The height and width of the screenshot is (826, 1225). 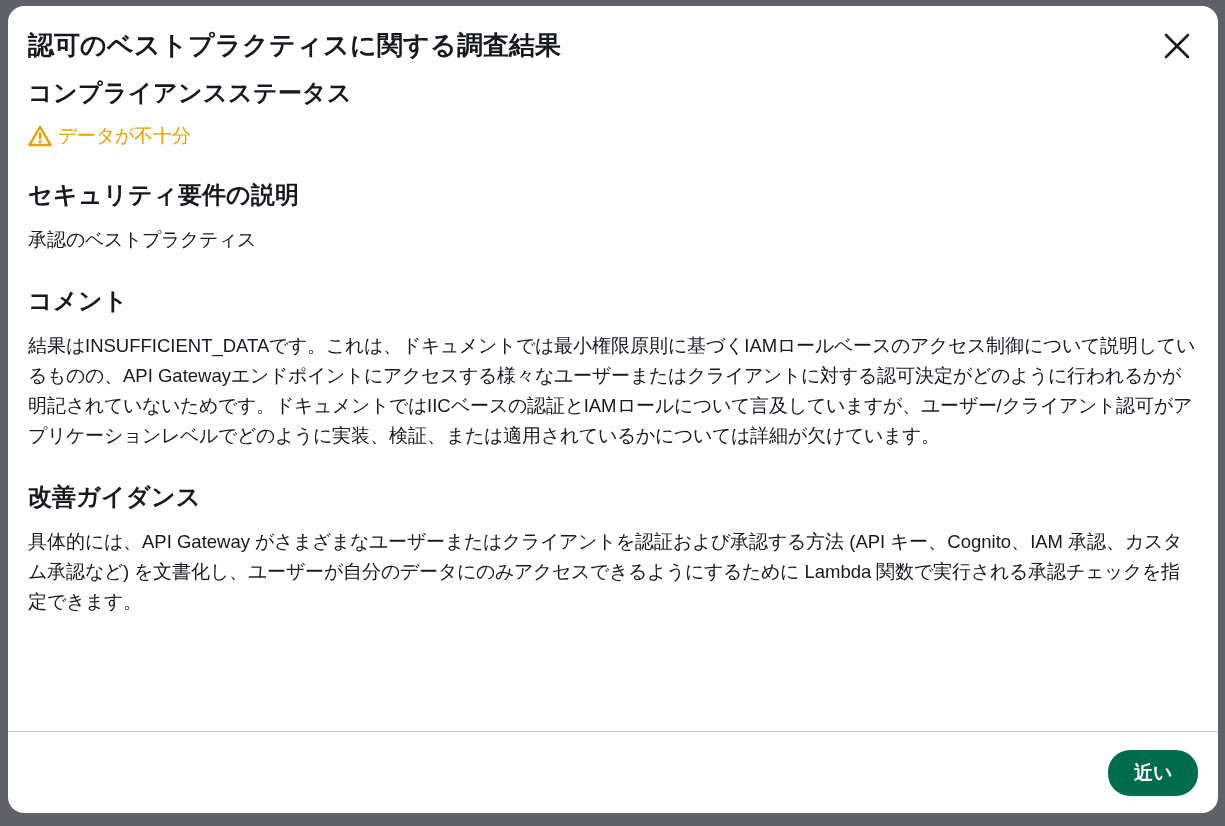 What do you see at coordinates (612, 391) in the screenshot?
I see `section-text: 結果はINSUFFICIENT_DATAです。これは、ドキュメントでは最小権限原則に基づくIAMロールベースのアクセス制御について説明しているものの、API Gatewayエンドポイントにアクセスする様々なユーザーまたはクライアントに対する認可決定がどのように行われるかが明記されていないためです。ドキュメントではIICベースの認証とIAMロールについて言及していますが、ユーザー/クライアント認可がアプリケーションレベルでどのように実装、検証、または適用されているかについては詳細が欠けています。` at bounding box center [612, 391].